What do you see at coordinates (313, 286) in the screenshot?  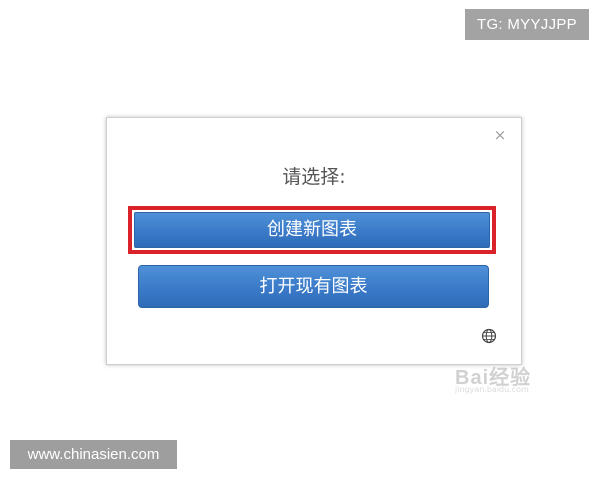 I see `open-existing-chart-button: 打开现有图表` at bounding box center [313, 286].